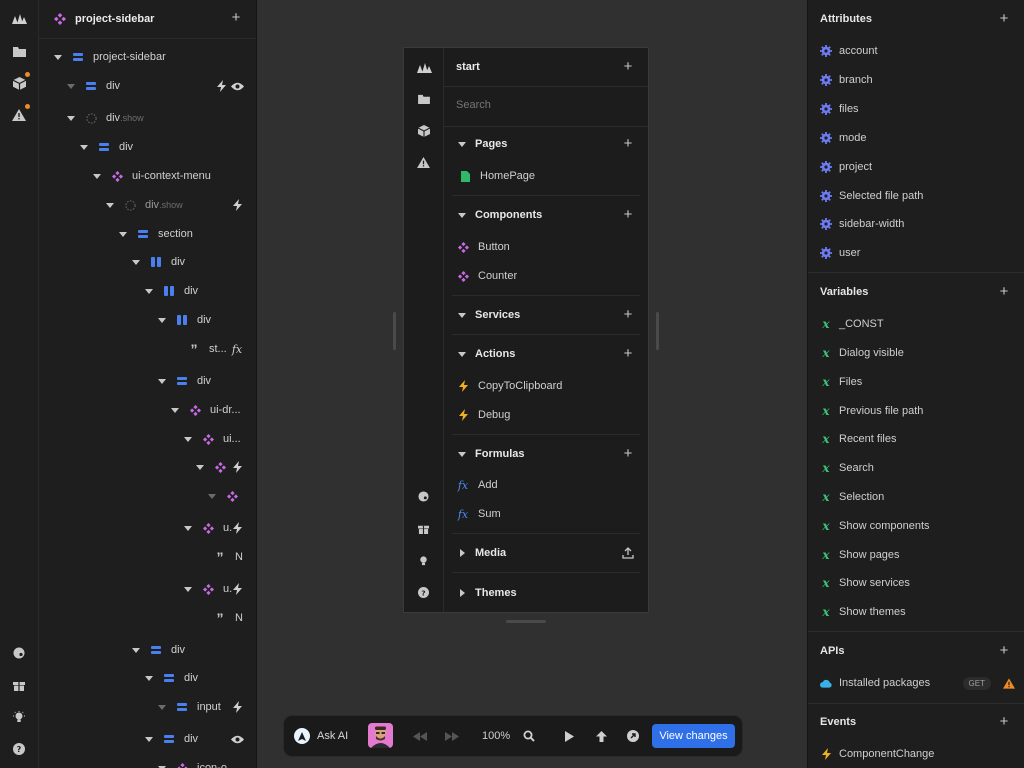 This screenshot has width=1024, height=768. What do you see at coordinates (861, 353) in the screenshot?
I see `variable-item: x Dialog visible` at bounding box center [861, 353].